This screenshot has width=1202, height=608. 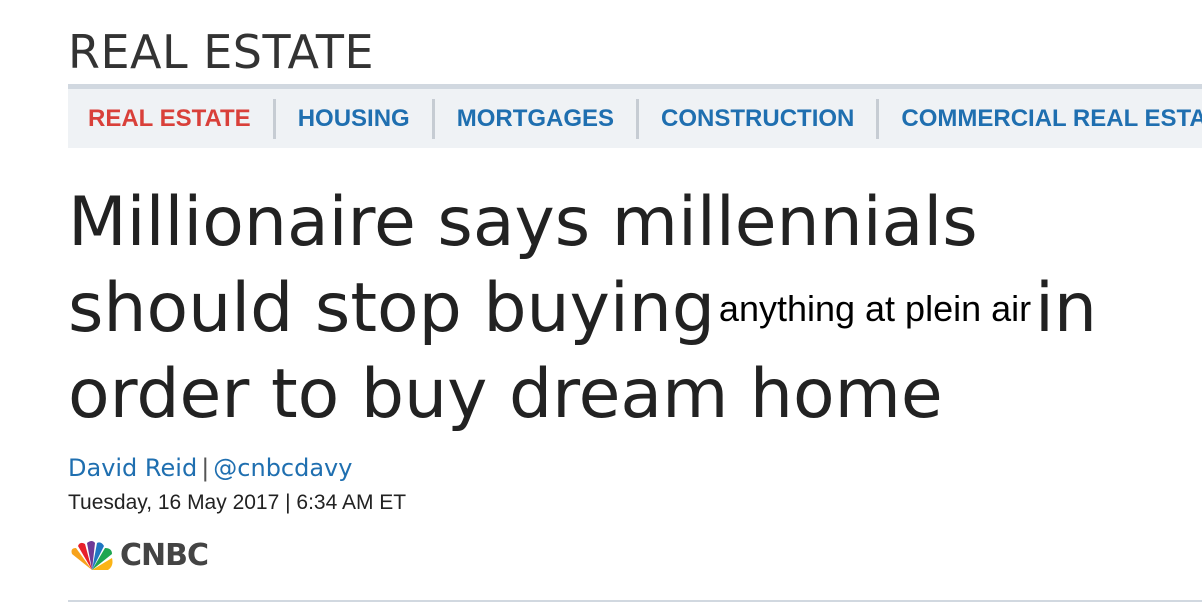 I want to click on headline-overlay-text: anything at plein air, so click(x=875, y=308).